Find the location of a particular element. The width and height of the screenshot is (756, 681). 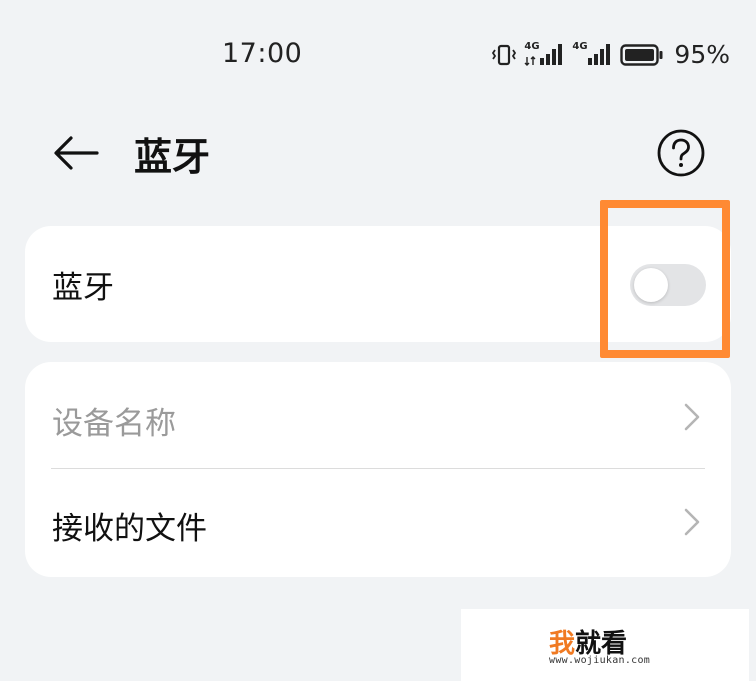

list-item-device-name: 设备名称 is located at coordinates (378, 415).